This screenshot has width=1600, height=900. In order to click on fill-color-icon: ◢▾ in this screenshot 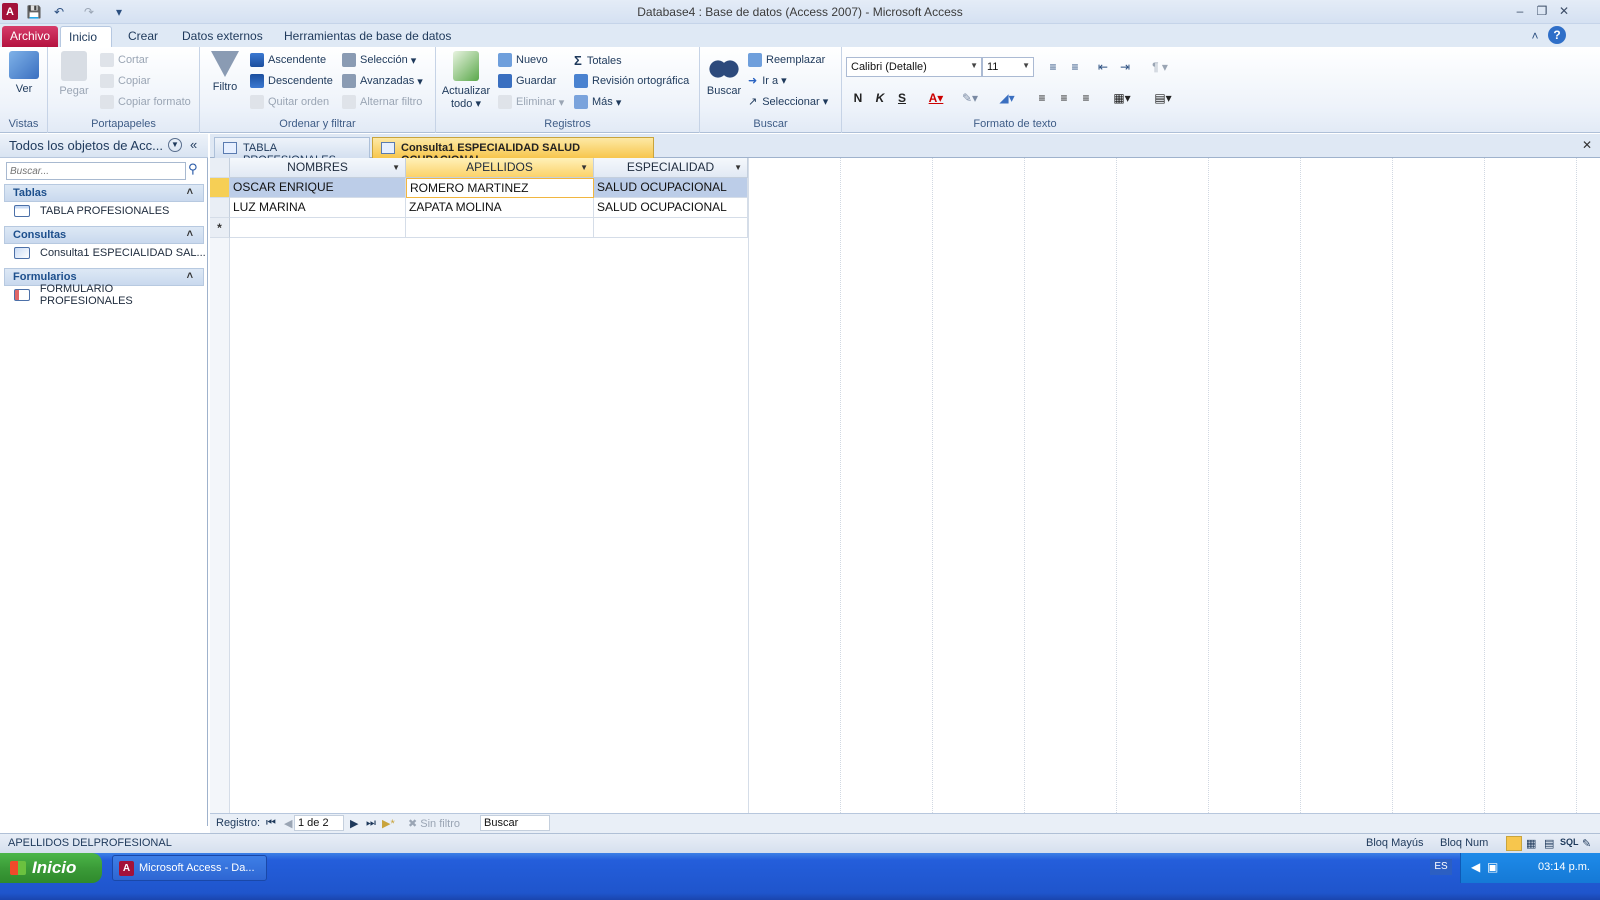, I will do `click(1007, 98)`.